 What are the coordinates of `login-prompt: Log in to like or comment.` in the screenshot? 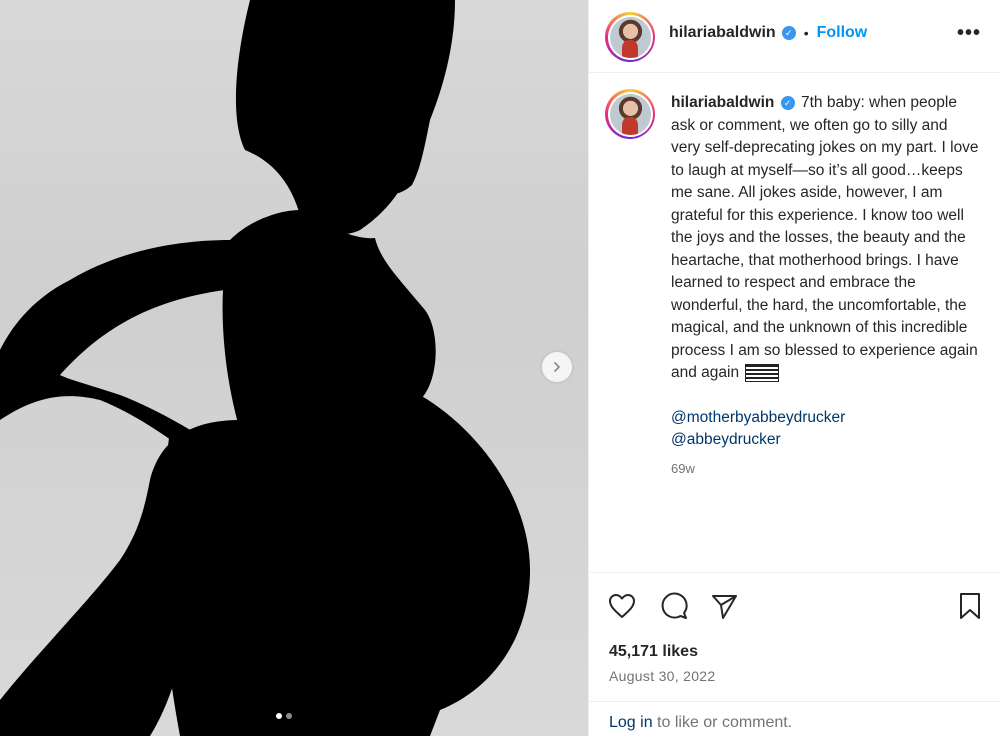 It's located at (794, 719).